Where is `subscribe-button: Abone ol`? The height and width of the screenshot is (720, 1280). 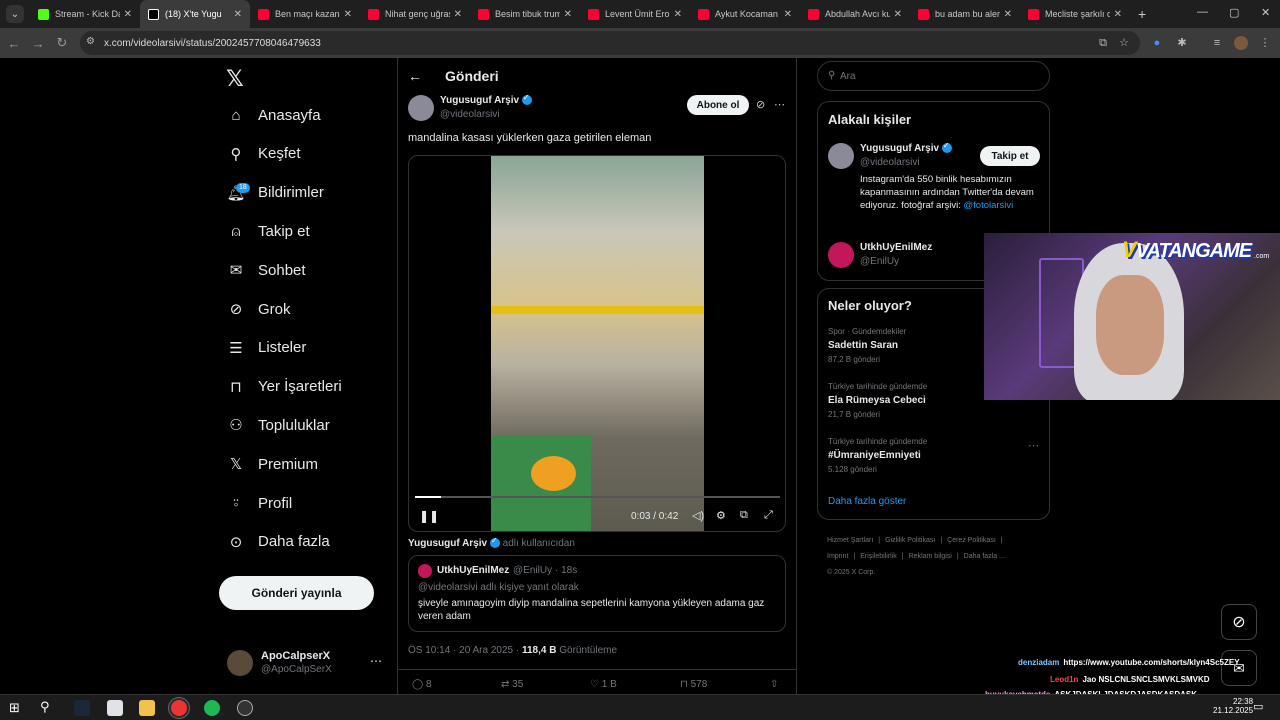 subscribe-button: Abone ol is located at coordinates (718, 105).